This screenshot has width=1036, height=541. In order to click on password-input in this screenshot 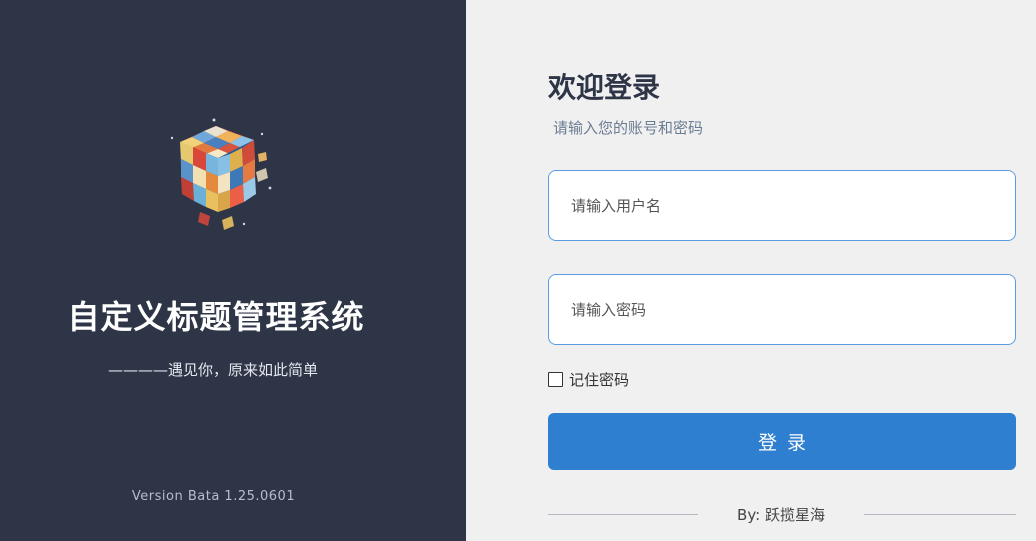, I will do `click(782, 309)`.